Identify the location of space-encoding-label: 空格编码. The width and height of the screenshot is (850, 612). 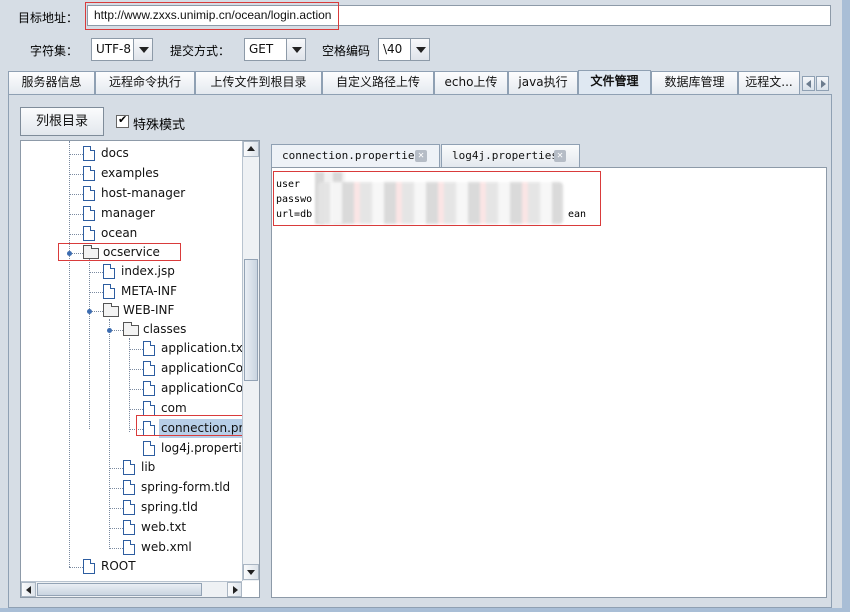
(346, 51).